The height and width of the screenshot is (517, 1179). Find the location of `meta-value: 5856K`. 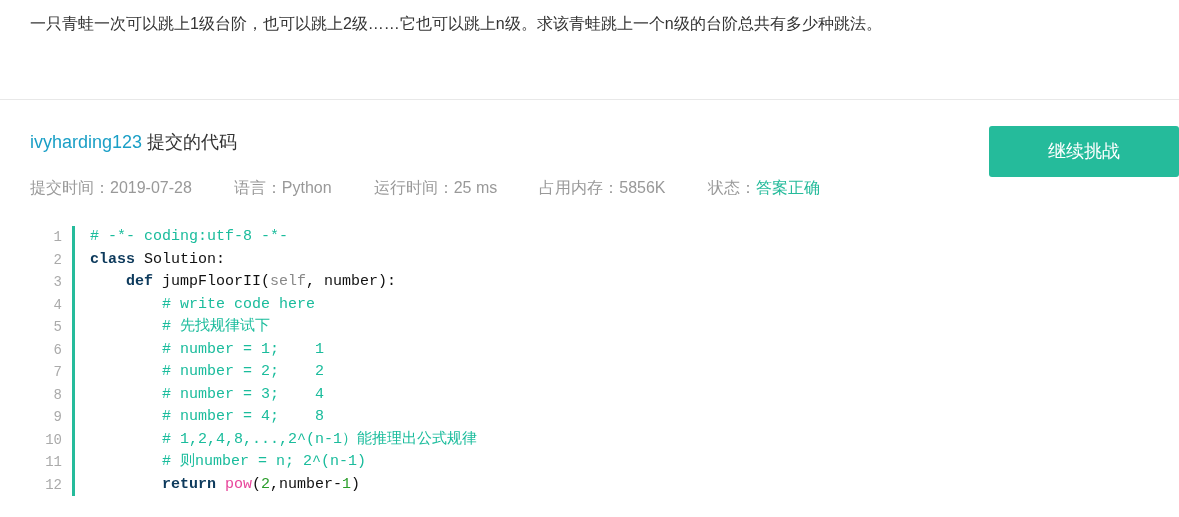

meta-value: 5856K is located at coordinates (642, 188).